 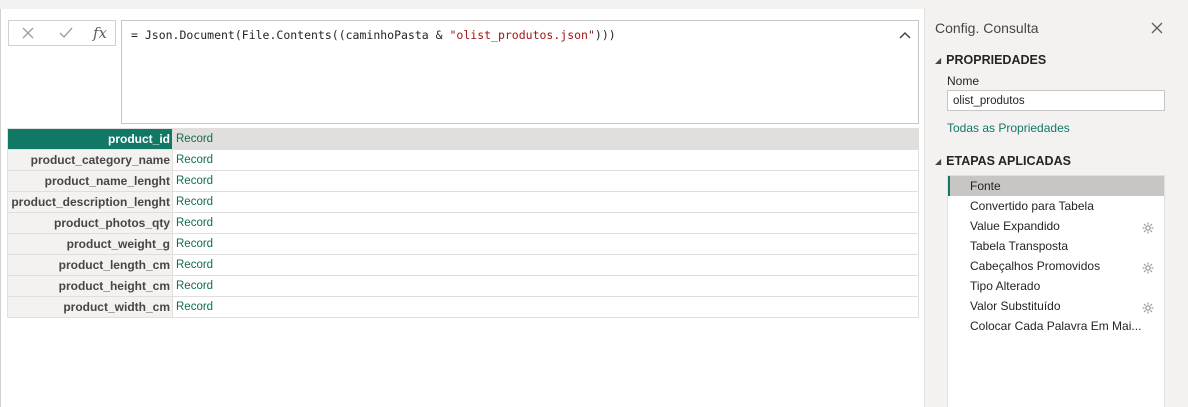 I want to click on table-row: product_width_cm Record, so click(x=463, y=307).